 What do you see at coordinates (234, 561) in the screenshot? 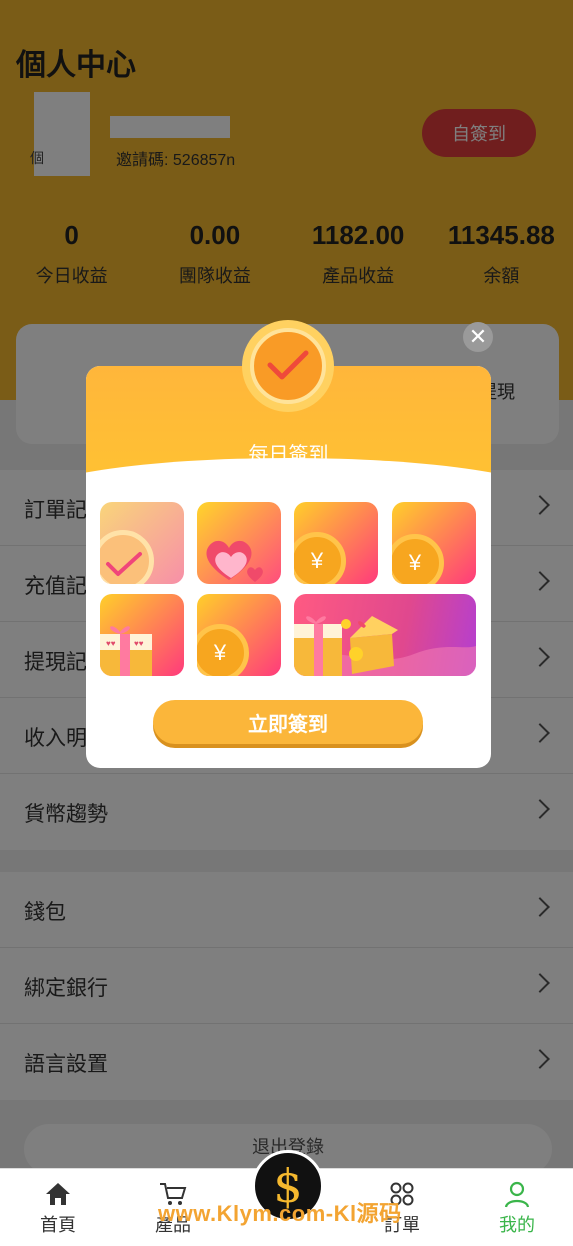
I see `hearts-icon` at bounding box center [234, 561].